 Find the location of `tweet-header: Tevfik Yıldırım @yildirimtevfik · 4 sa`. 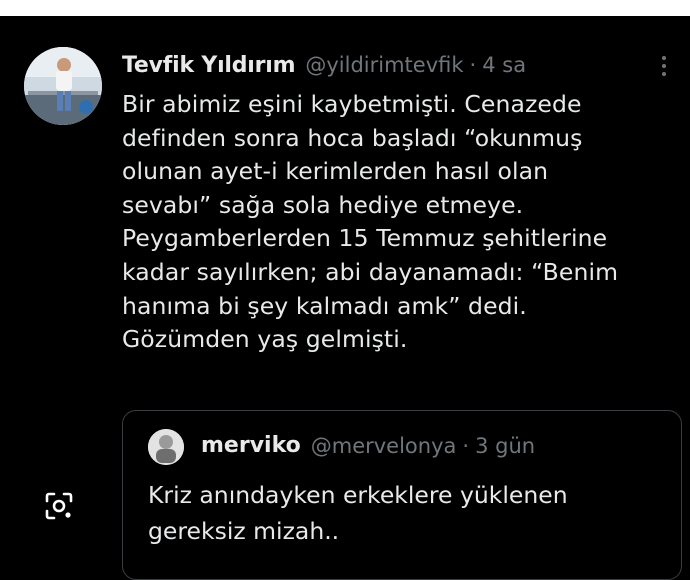

tweet-header: Tevfik Yıldırım @yildirimtevfik · 4 sa is located at coordinates (324, 65).